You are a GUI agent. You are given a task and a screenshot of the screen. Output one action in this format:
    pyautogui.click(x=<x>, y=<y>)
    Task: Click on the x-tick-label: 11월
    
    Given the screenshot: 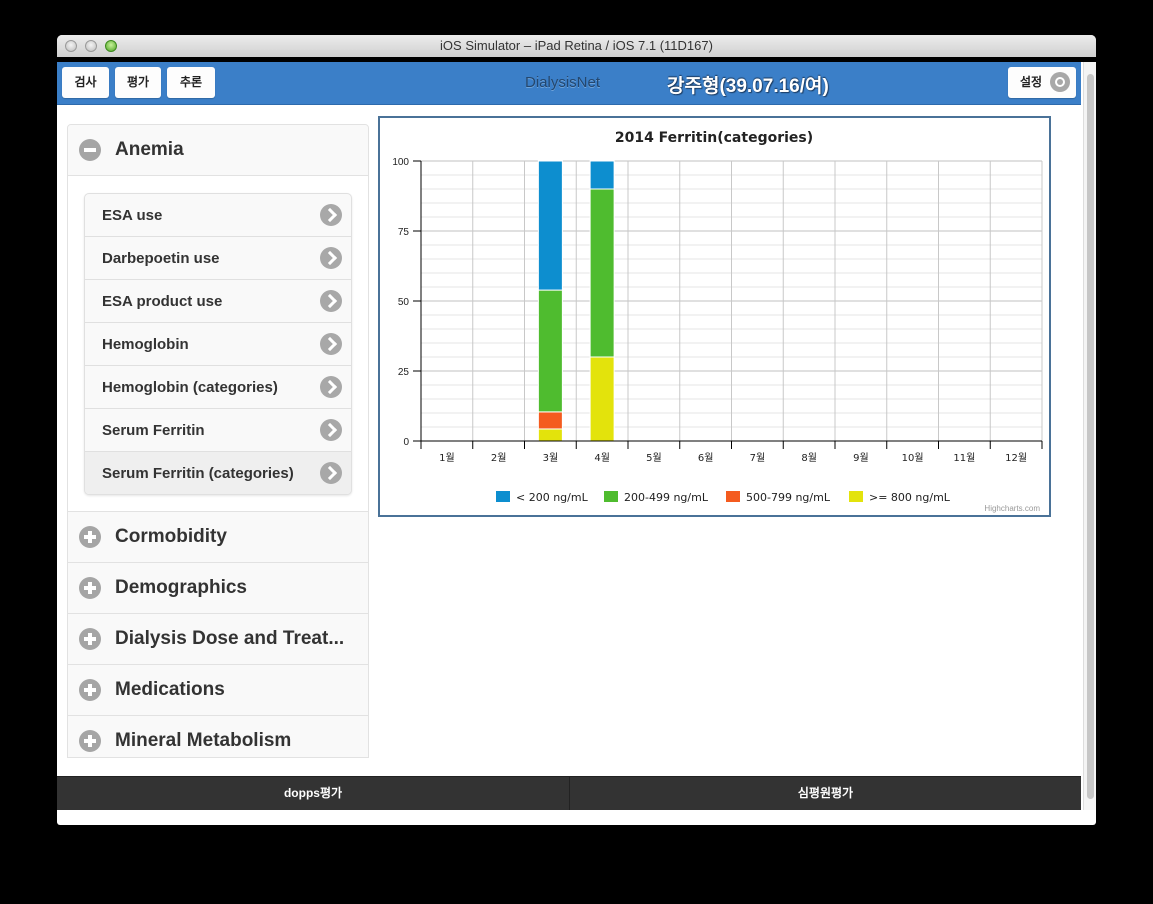 What is the action you would take?
    pyautogui.click(x=964, y=458)
    